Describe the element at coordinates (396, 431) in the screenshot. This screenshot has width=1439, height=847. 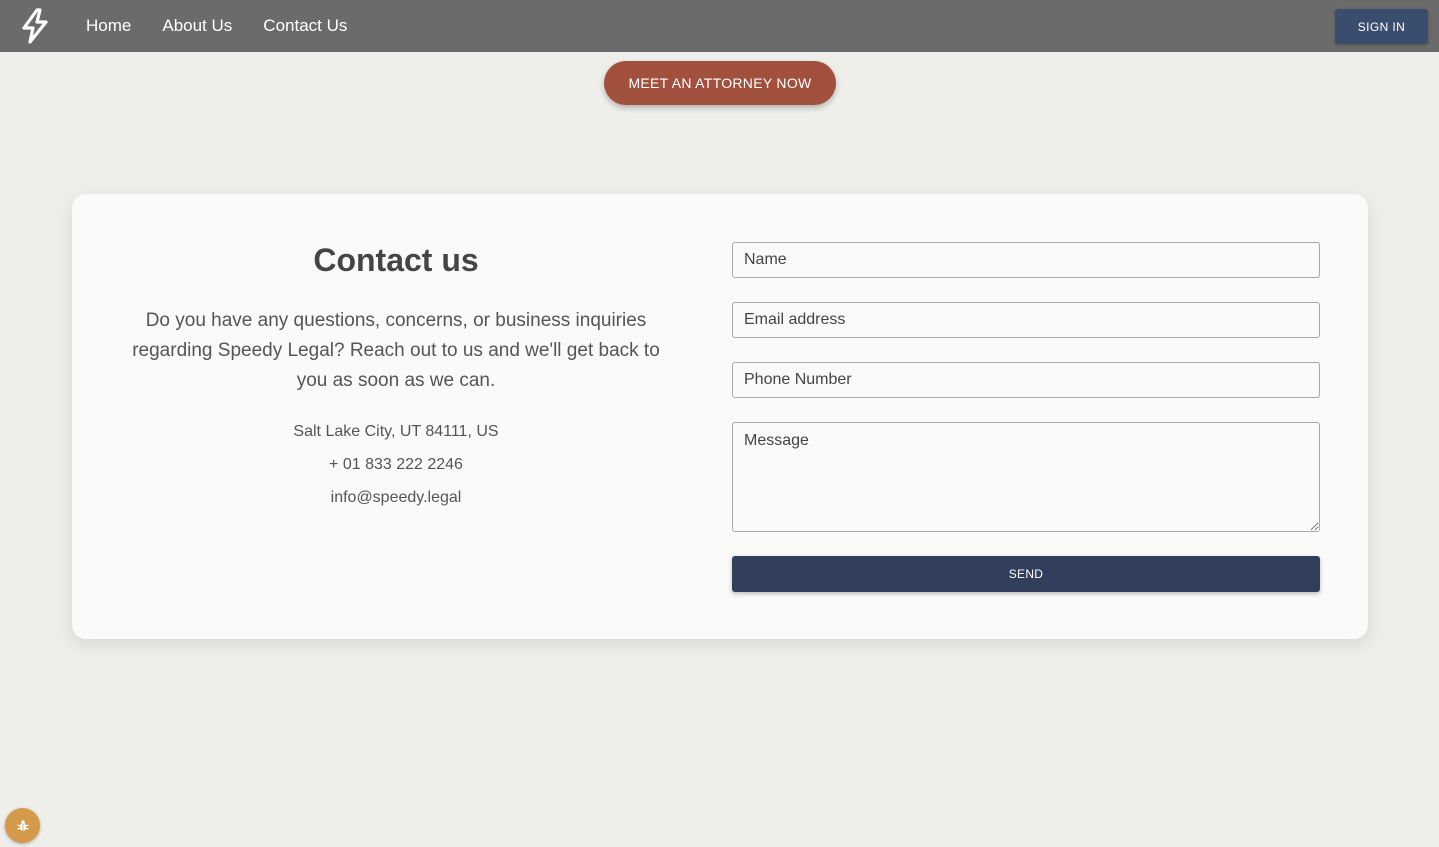
I see `contact-address: Salt Lake City, UT 84111, US` at that location.